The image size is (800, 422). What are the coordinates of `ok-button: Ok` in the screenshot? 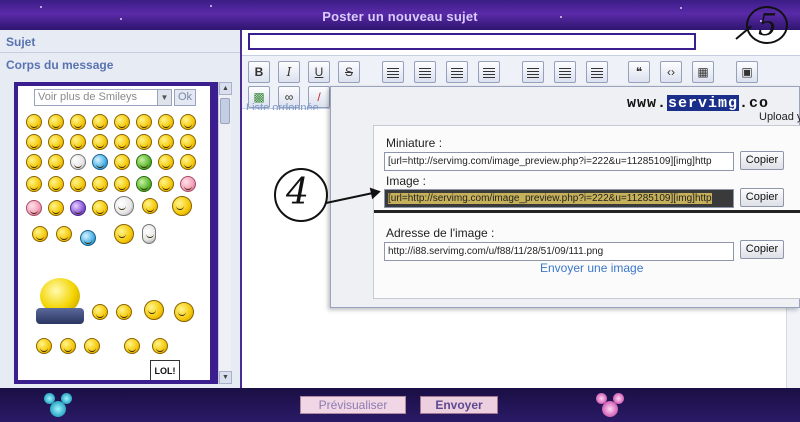 It's located at (185, 97).